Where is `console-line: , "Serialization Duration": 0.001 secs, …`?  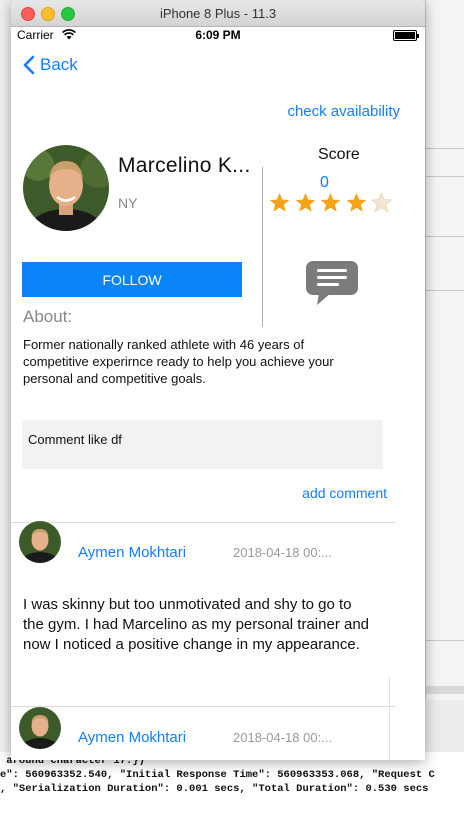 console-line: , "Serialization Duration": 0.001 secs, … is located at coordinates (214, 789).